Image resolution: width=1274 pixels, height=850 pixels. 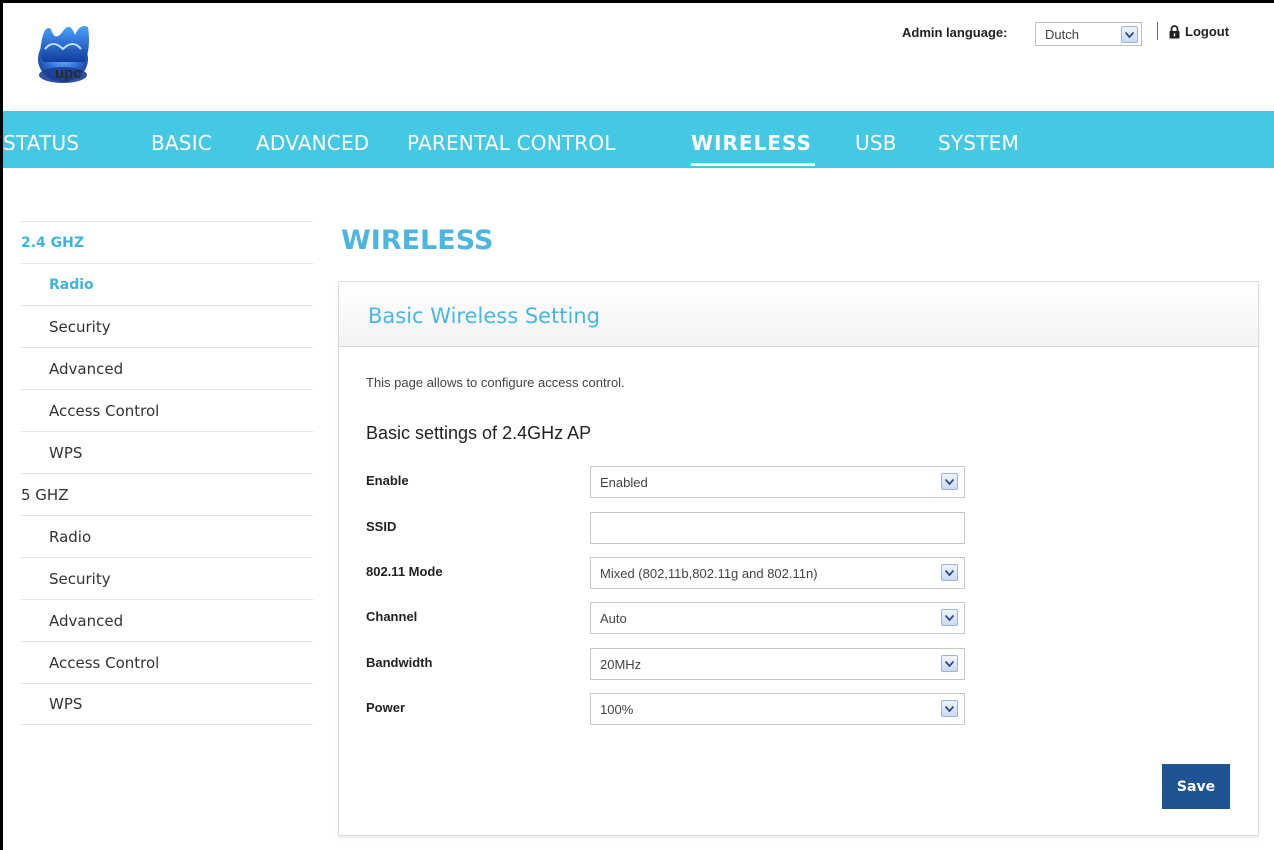 What do you see at coordinates (392, 616) in the screenshot?
I see `channel-label: Channel` at bounding box center [392, 616].